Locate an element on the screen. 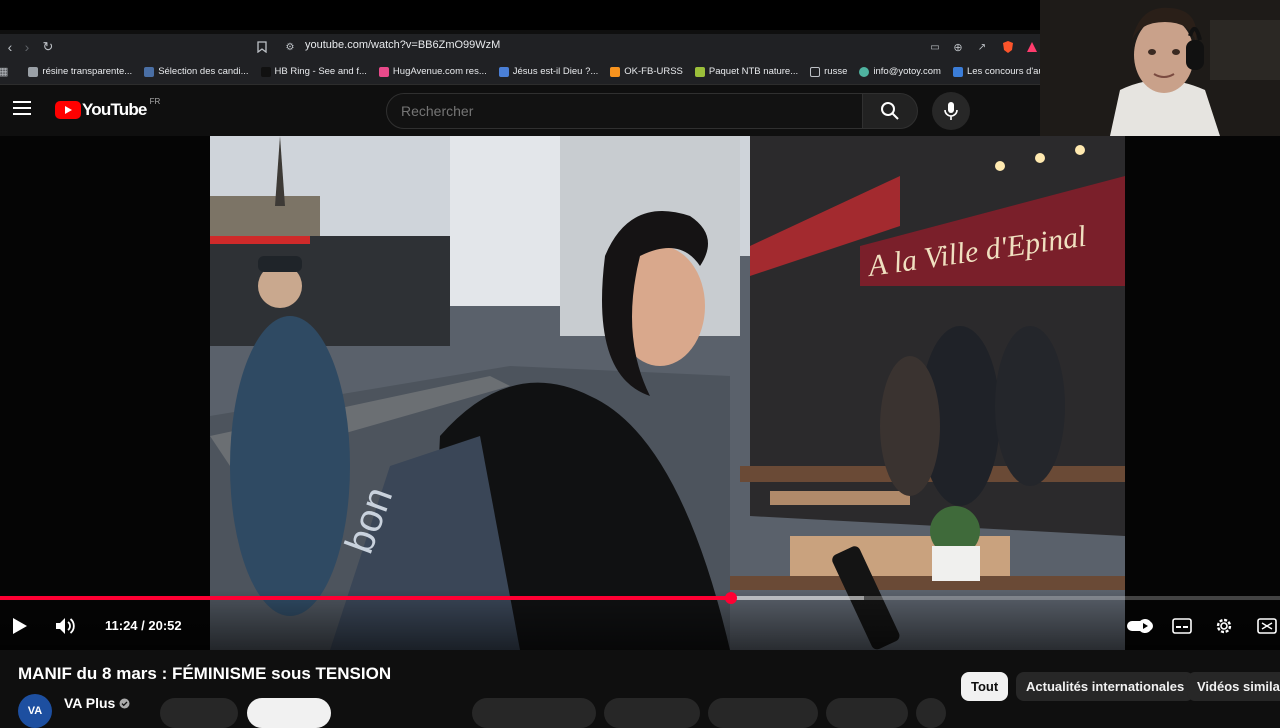  search-input is located at coordinates (625, 111).